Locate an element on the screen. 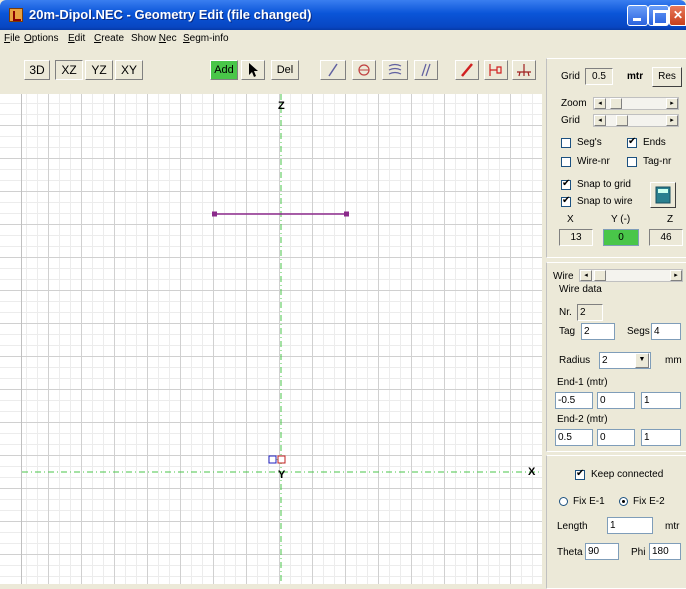 This screenshot has width=686, height=589. zoom-slider: ◂ ▸ is located at coordinates (636, 103).